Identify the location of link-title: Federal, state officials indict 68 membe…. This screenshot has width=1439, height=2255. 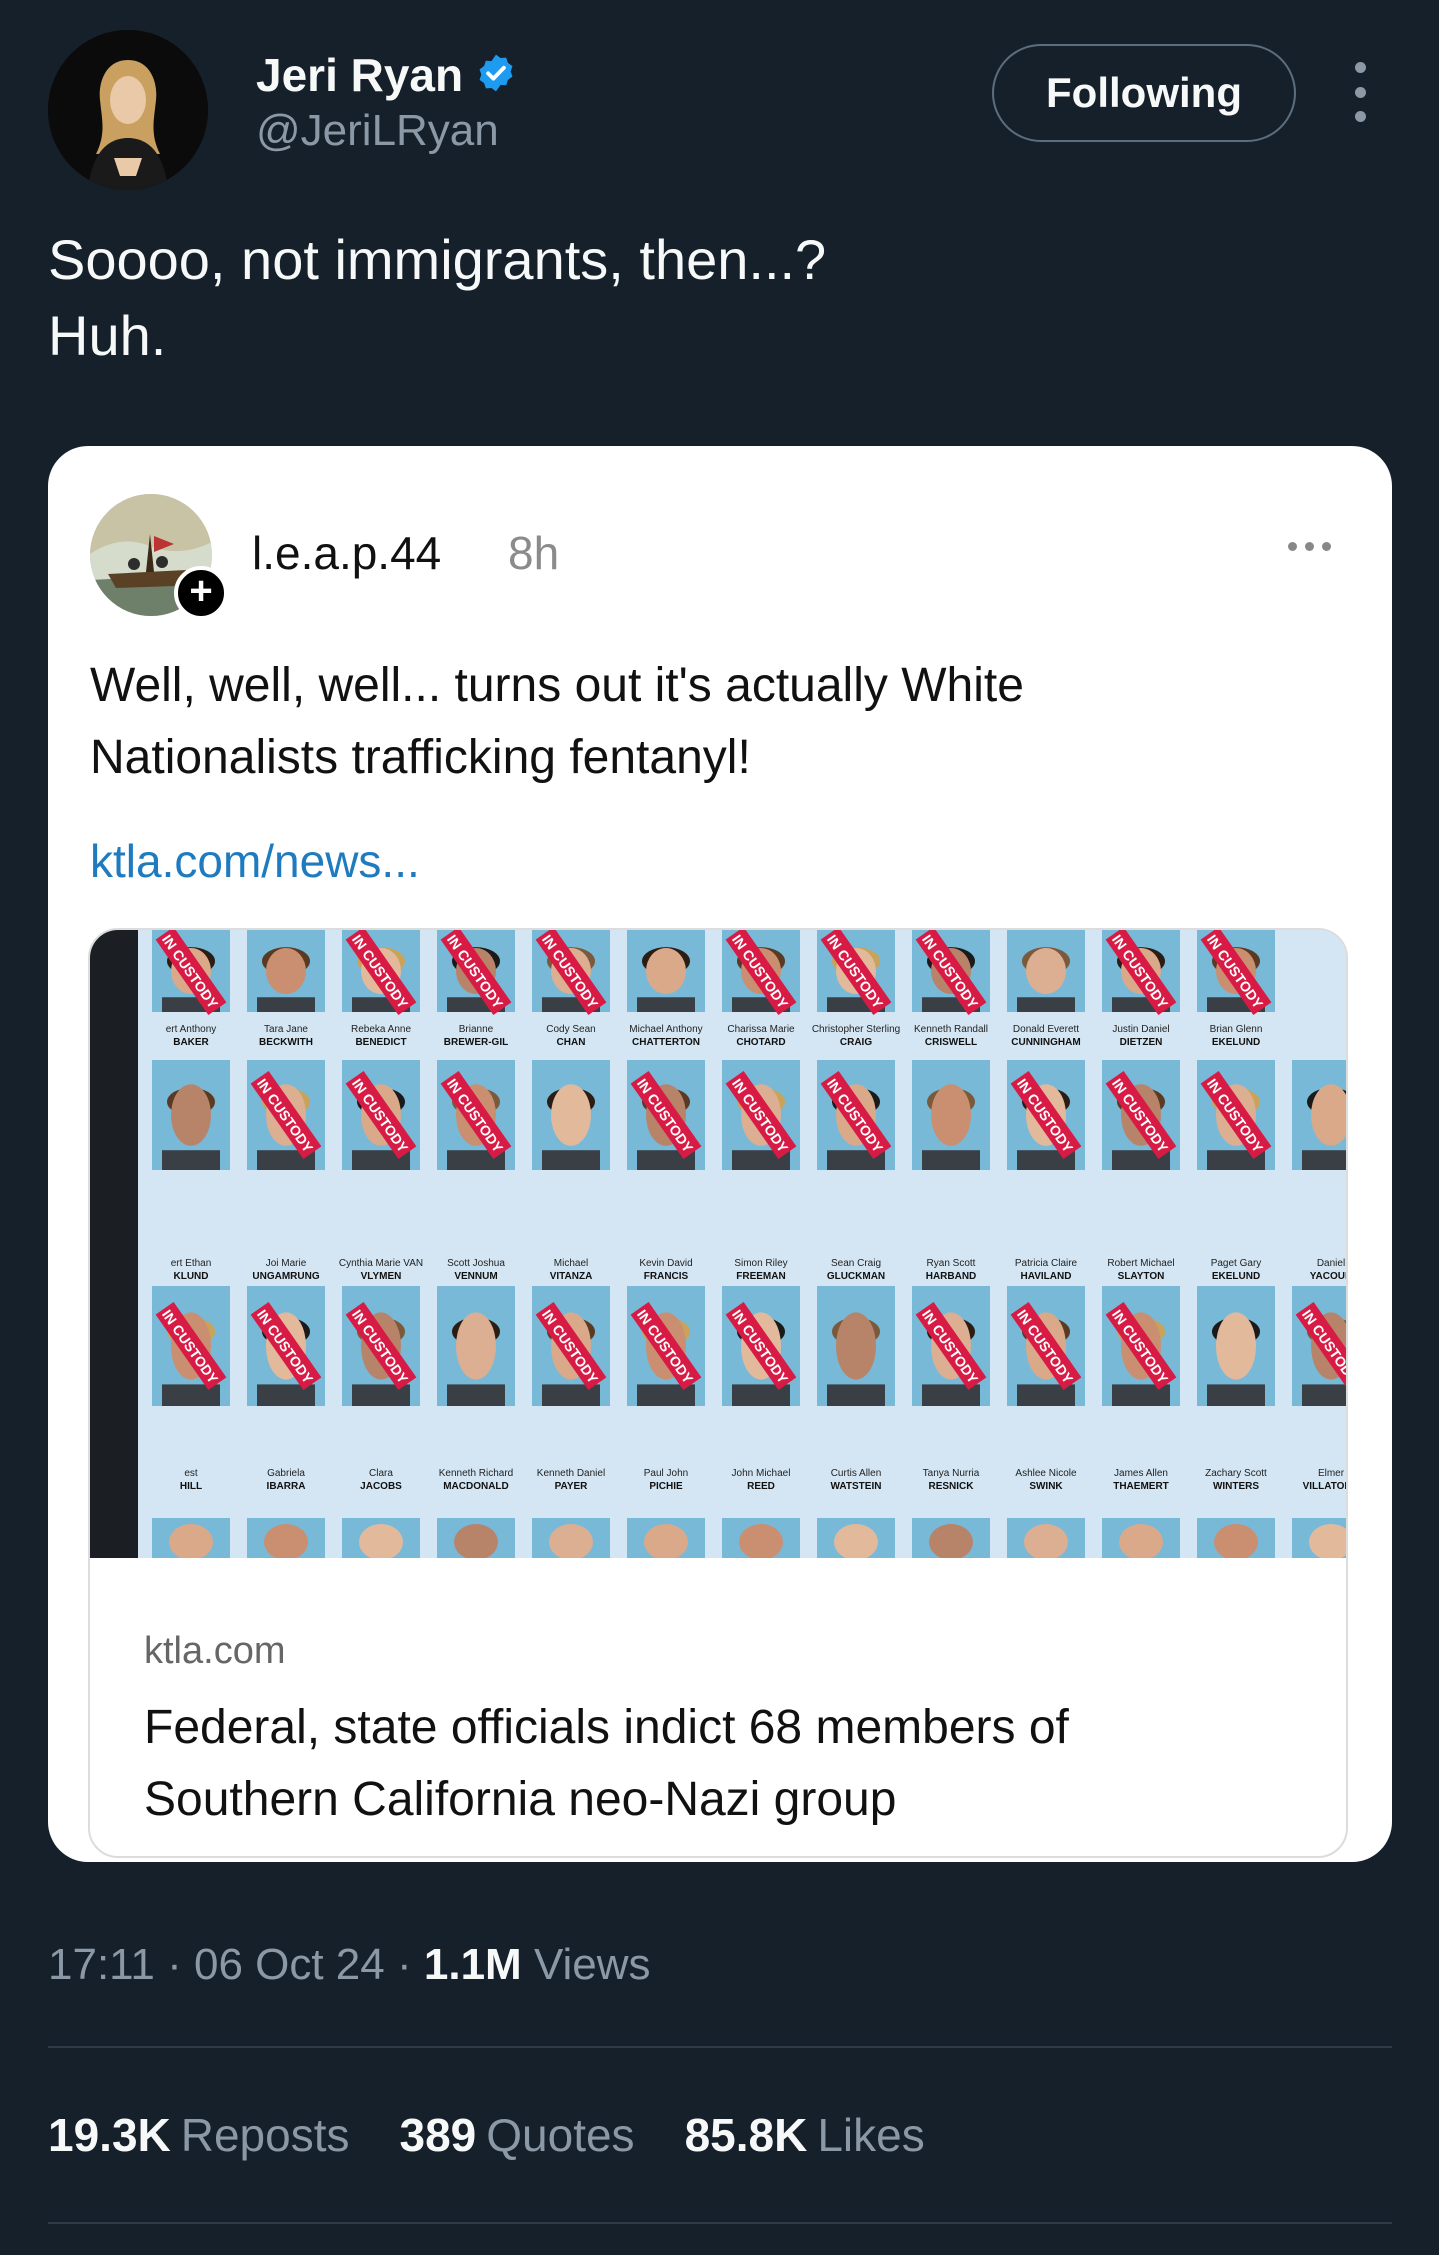
(606, 1764).